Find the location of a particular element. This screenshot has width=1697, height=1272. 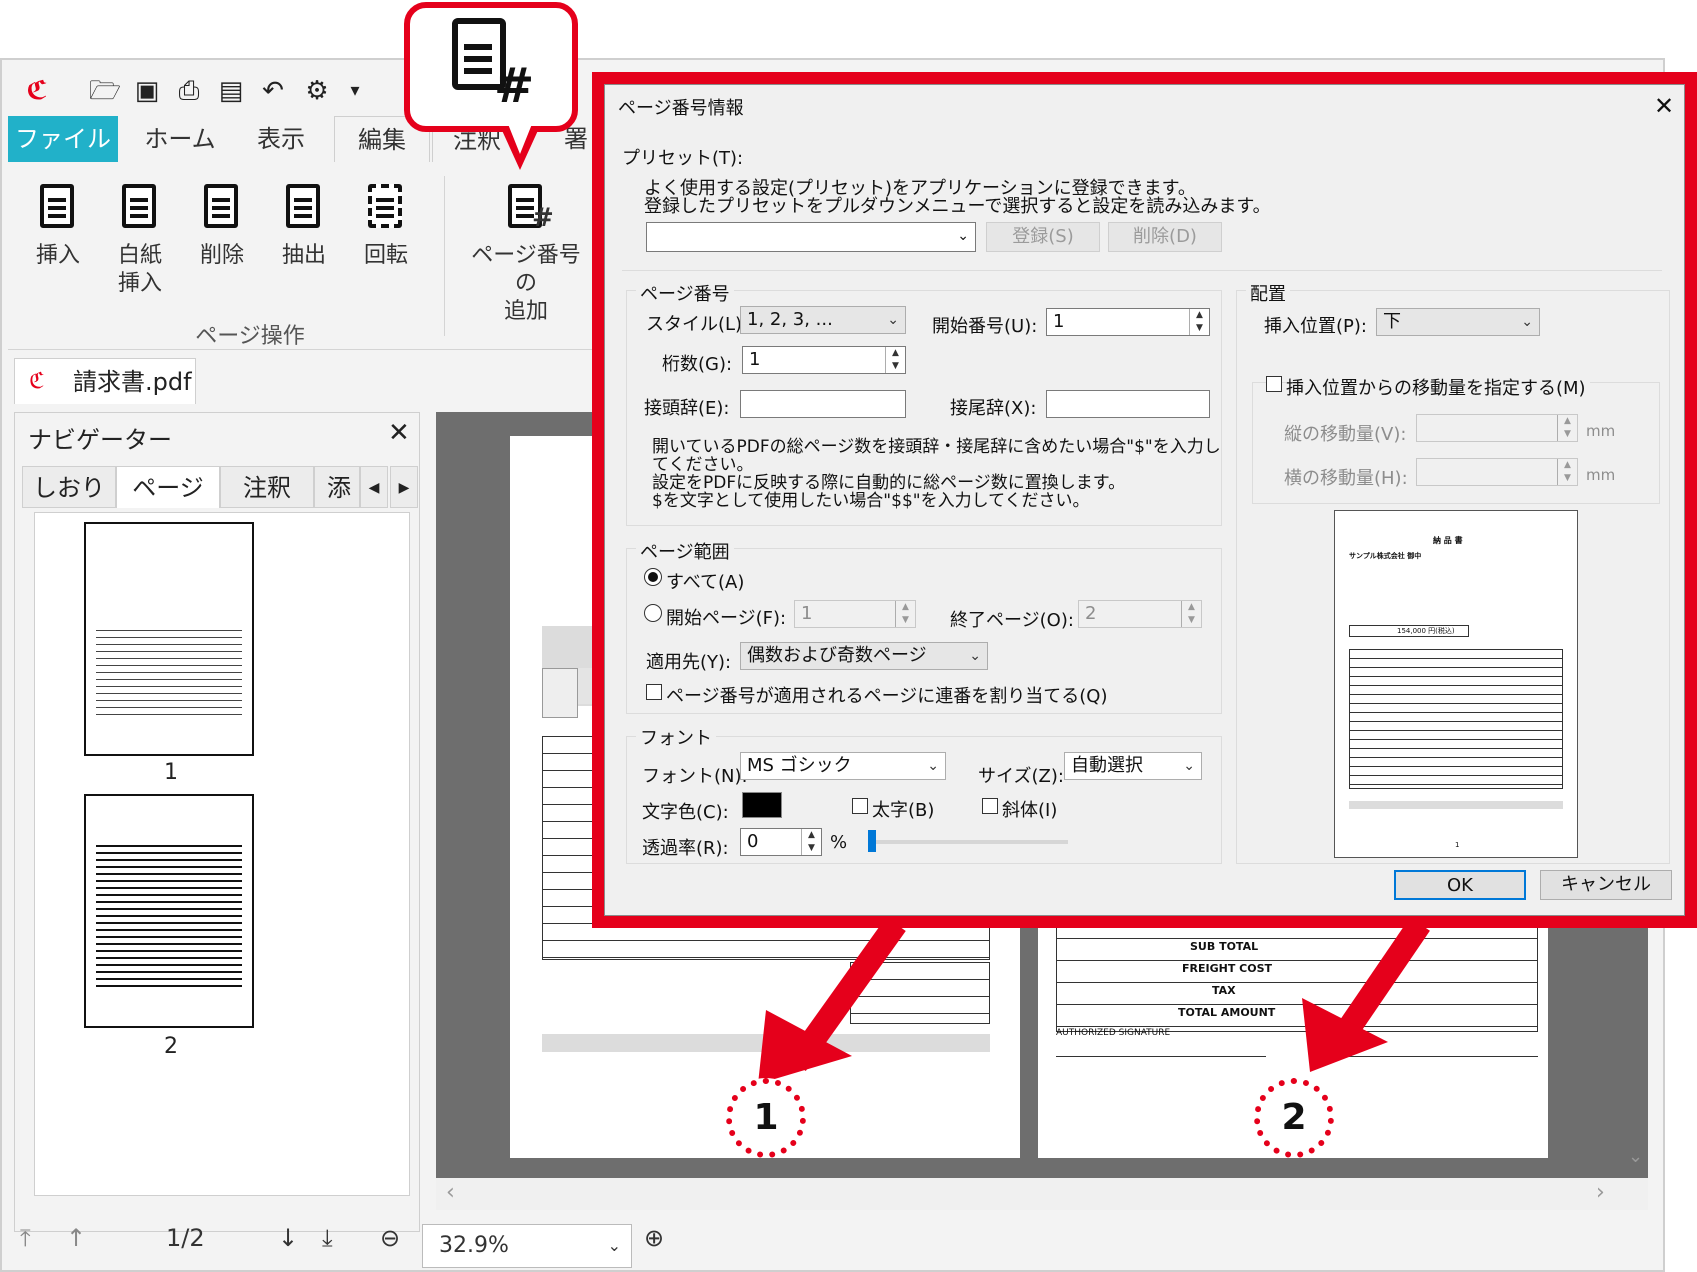

extract-page-icon is located at coordinates (304, 208).